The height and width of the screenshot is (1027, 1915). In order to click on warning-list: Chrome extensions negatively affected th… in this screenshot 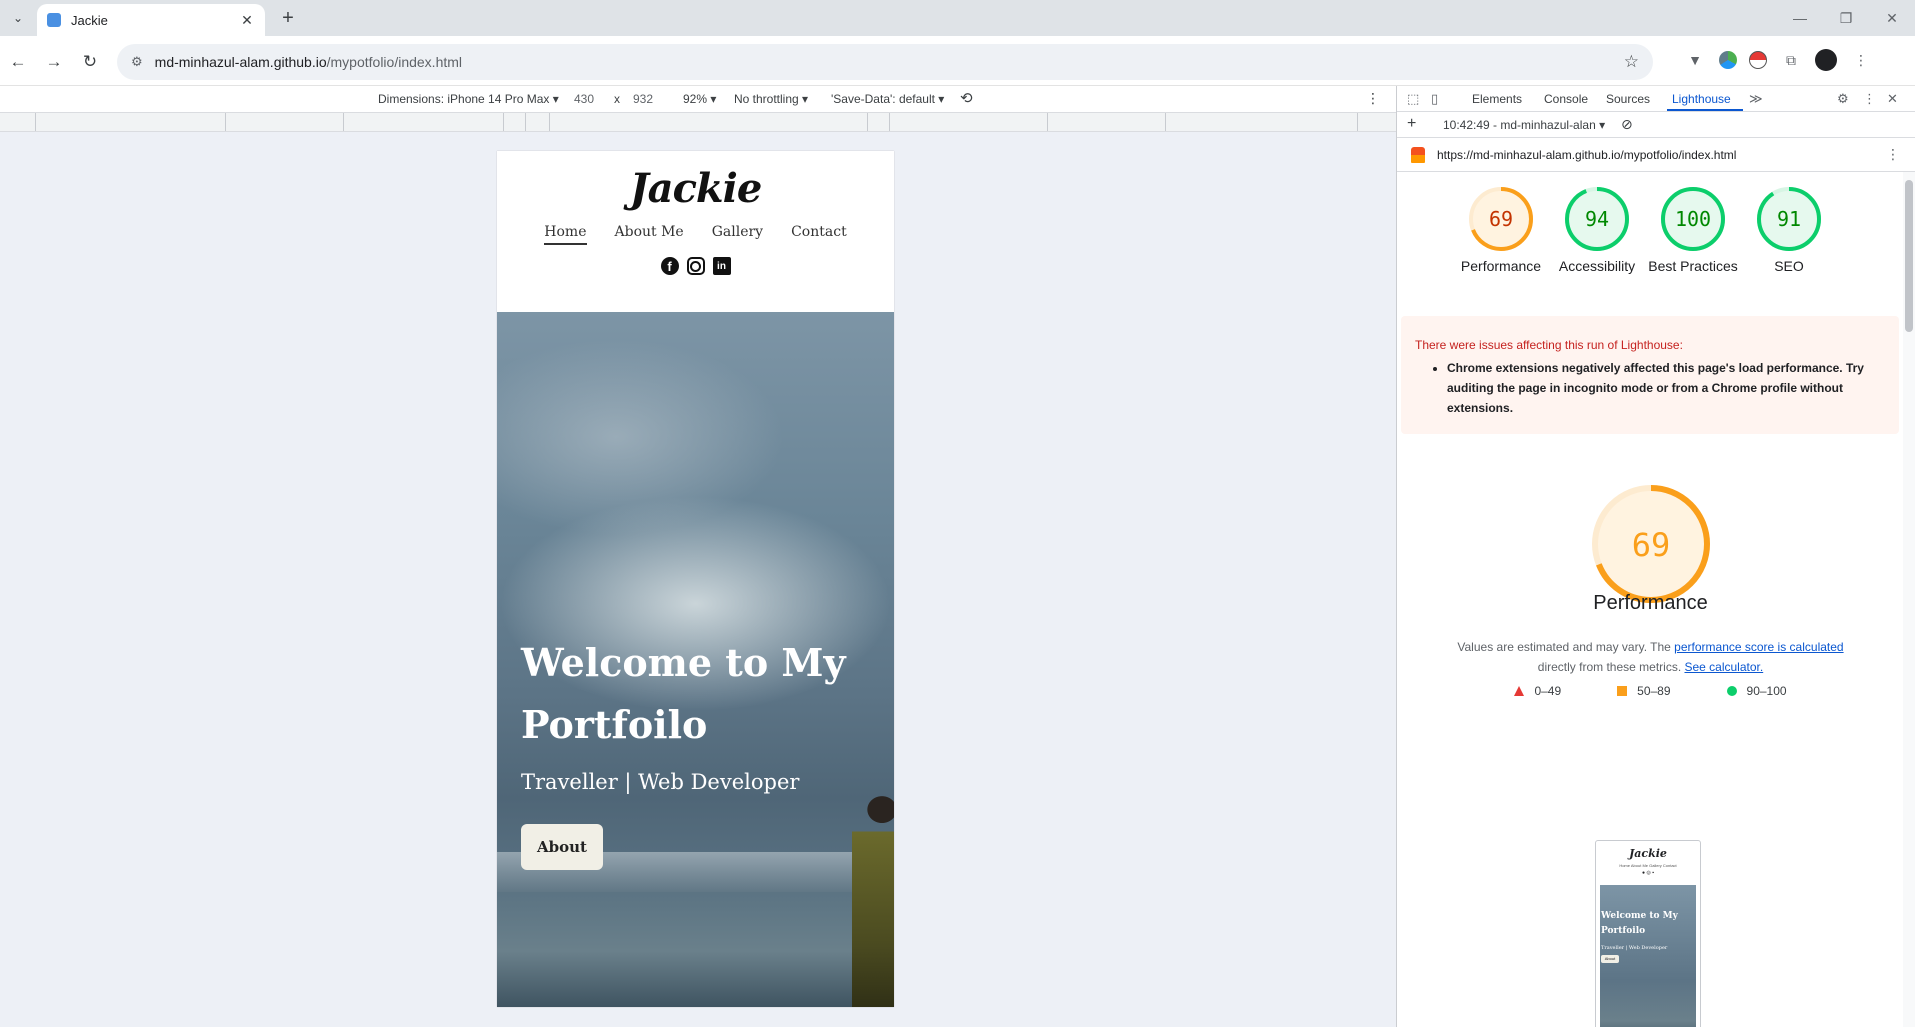, I will do `click(1650, 388)`.